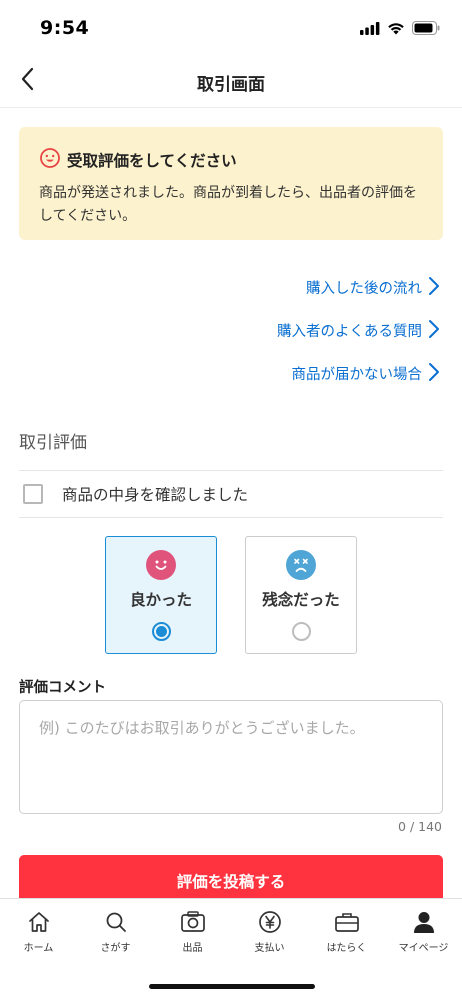 The width and height of the screenshot is (462, 999). I want to click on status-time: 9:54, so click(65, 28).